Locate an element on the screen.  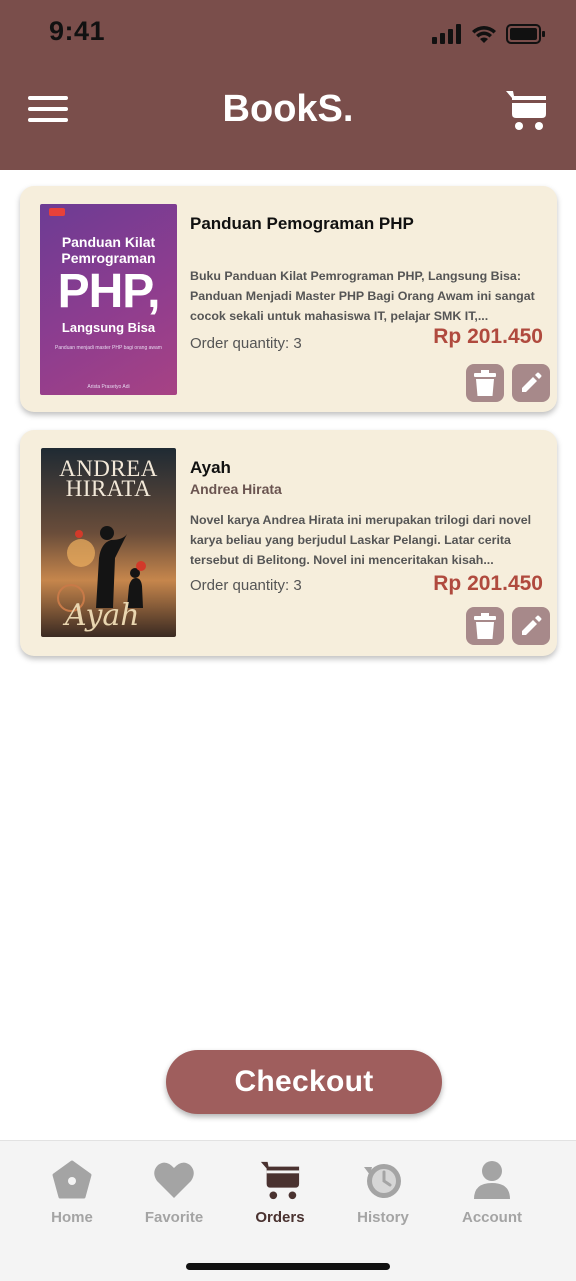
home-indicator is located at coordinates (288, 1266).